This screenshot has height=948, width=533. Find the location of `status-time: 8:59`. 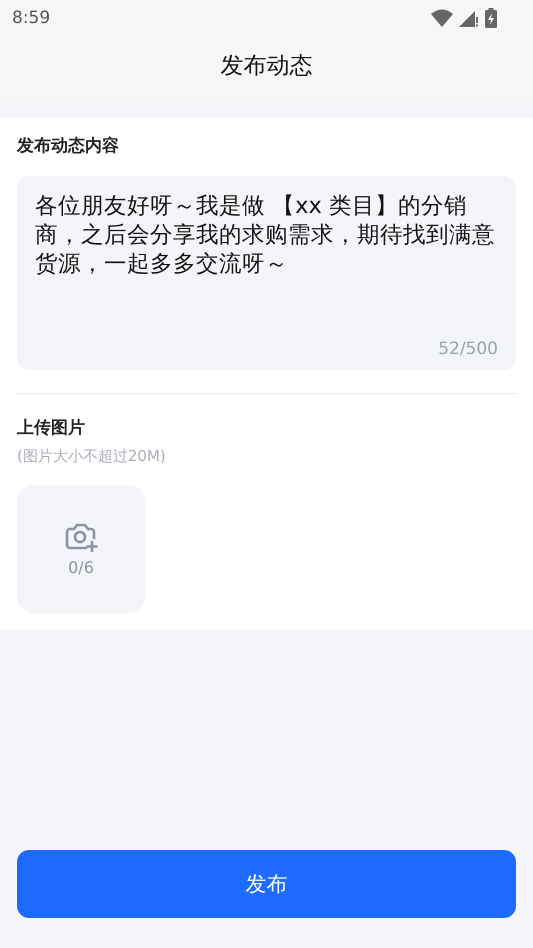

status-time: 8:59 is located at coordinates (31, 18).